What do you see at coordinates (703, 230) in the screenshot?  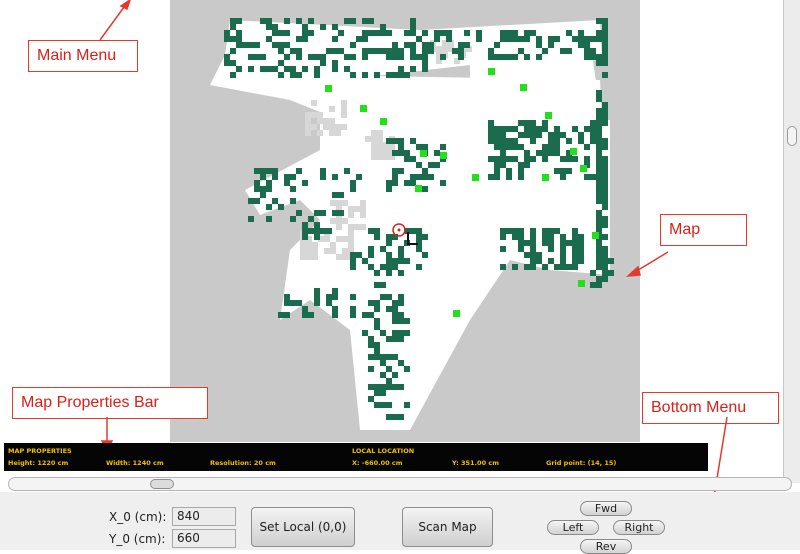 I see `map-callout: Map` at bounding box center [703, 230].